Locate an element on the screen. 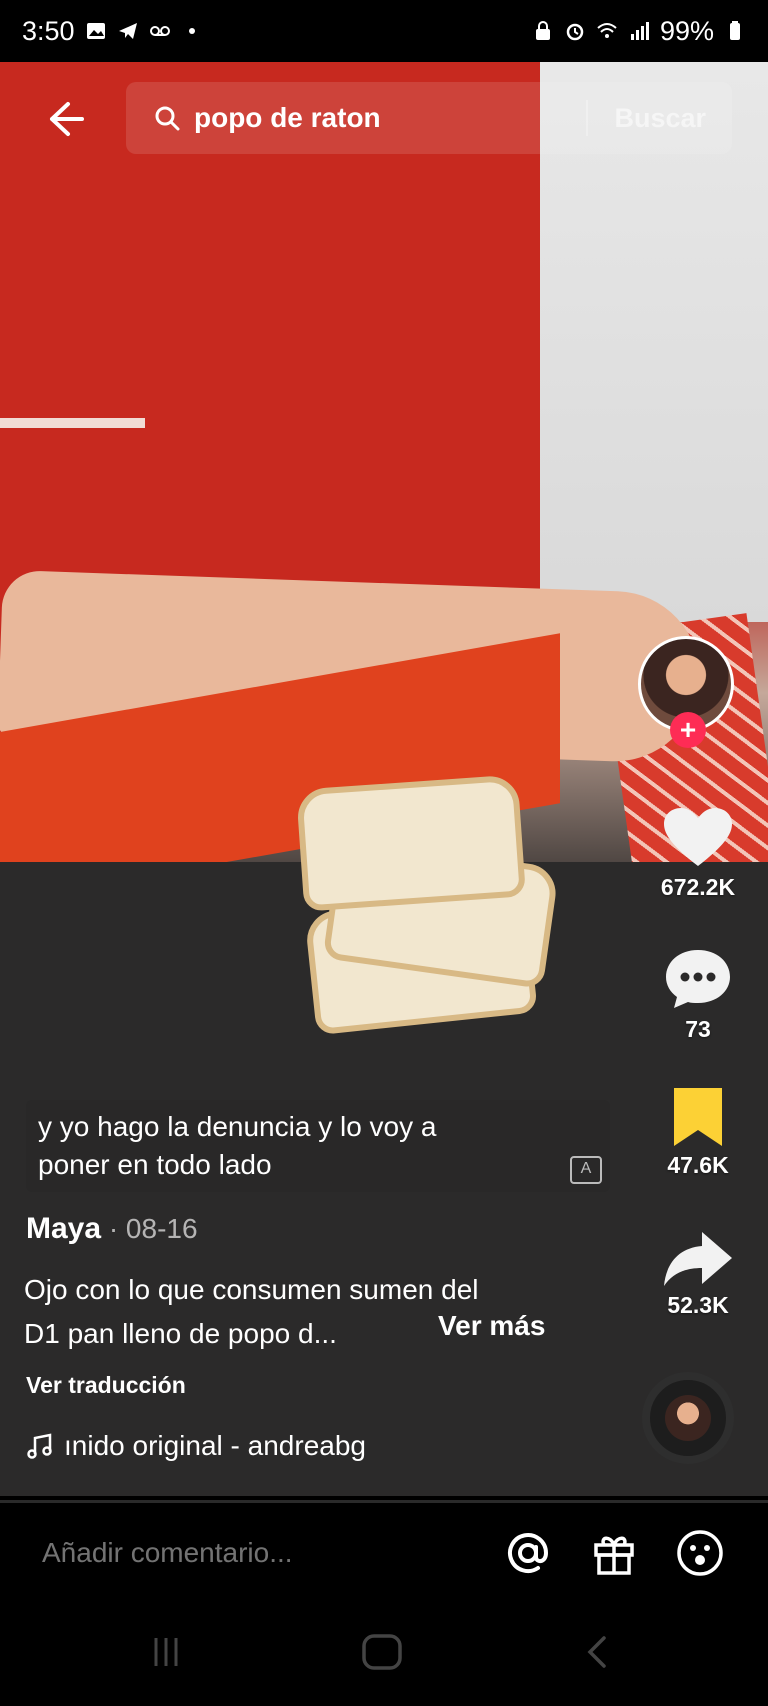  music-disc is located at coordinates (688, 1418).